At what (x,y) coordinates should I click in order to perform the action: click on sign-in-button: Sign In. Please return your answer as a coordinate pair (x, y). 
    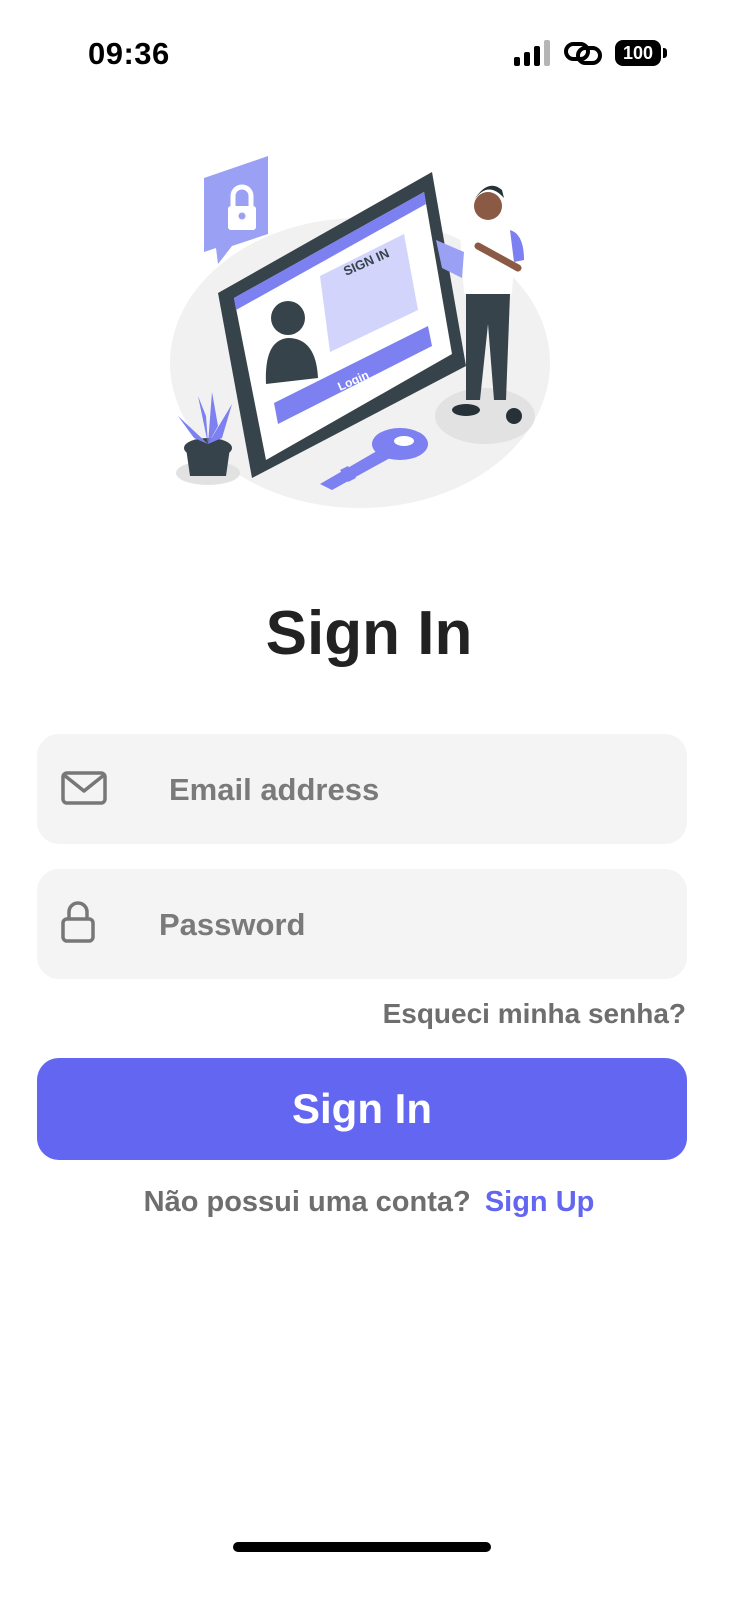
    Looking at the image, I should click on (362, 1109).